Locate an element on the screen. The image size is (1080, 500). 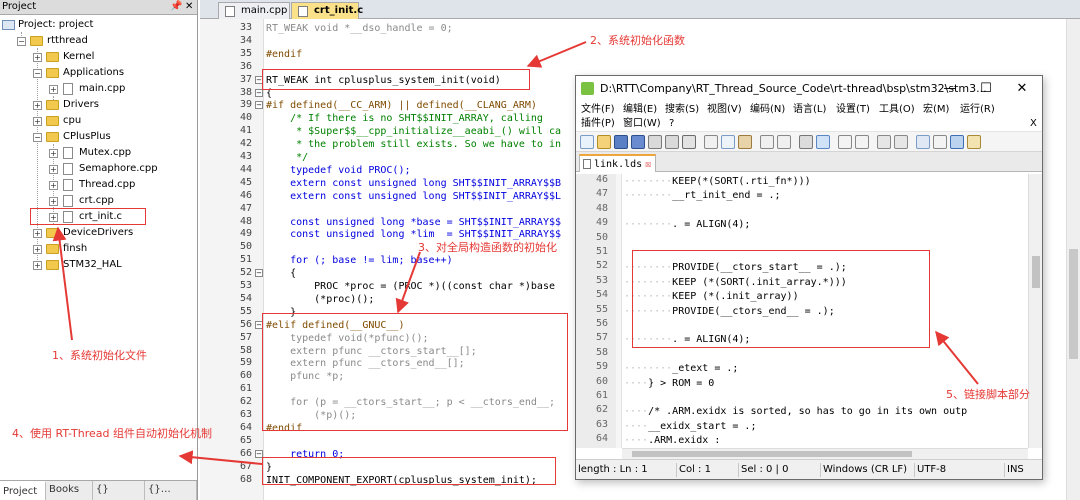
annotation-4: 4、使用 RT-Thread 组件自动初始化机制 is located at coordinates (112, 433).